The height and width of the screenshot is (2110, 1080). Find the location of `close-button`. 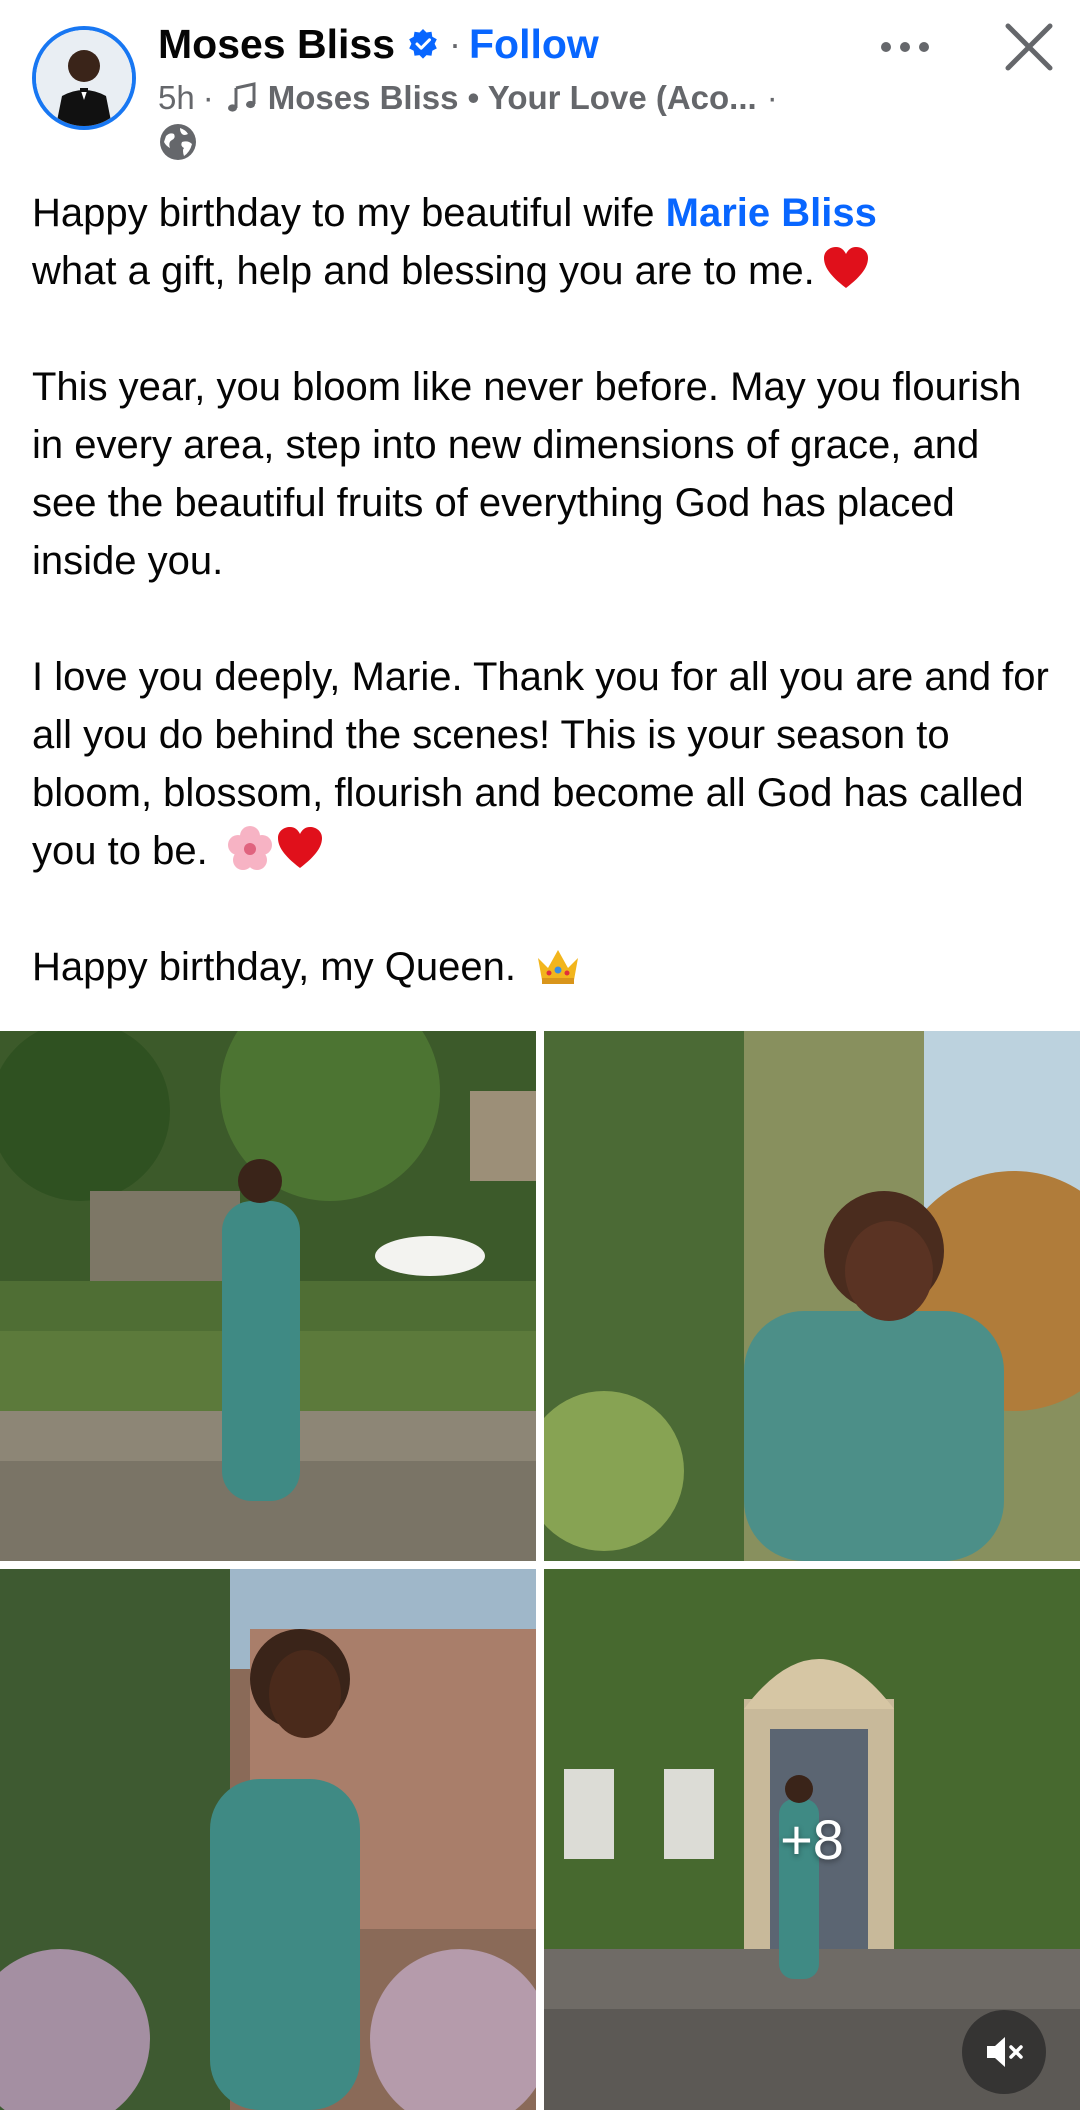

close-button is located at coordinates (1029, 47).